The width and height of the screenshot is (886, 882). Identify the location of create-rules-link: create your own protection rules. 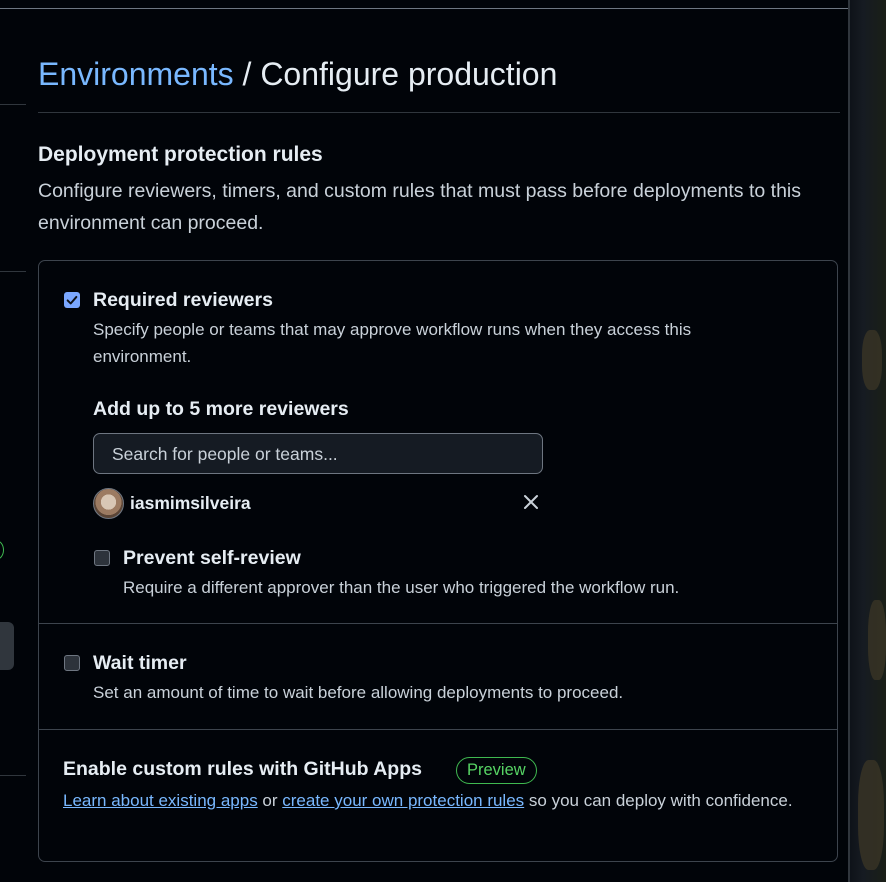
(403, 800).